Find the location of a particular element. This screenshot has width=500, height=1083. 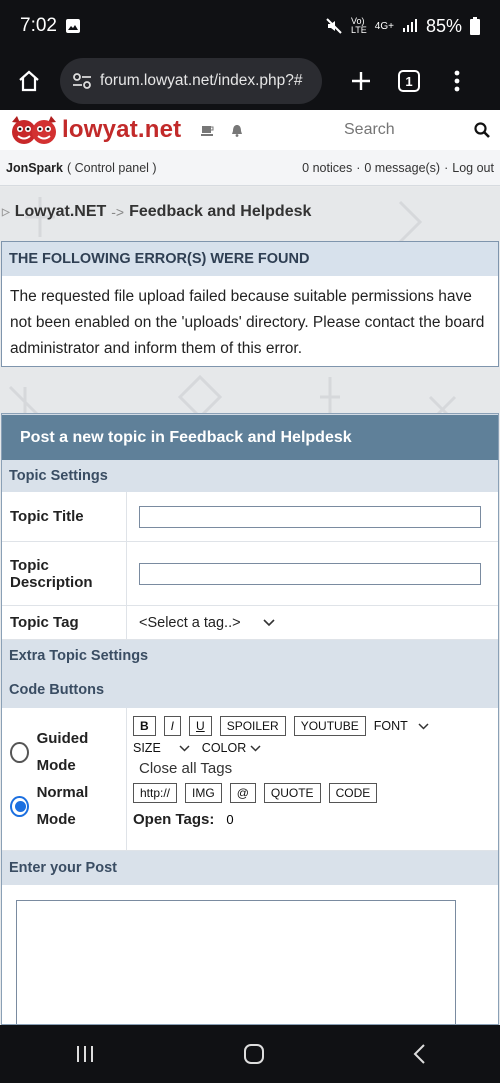

home-button is located at coordinates (29, 81).